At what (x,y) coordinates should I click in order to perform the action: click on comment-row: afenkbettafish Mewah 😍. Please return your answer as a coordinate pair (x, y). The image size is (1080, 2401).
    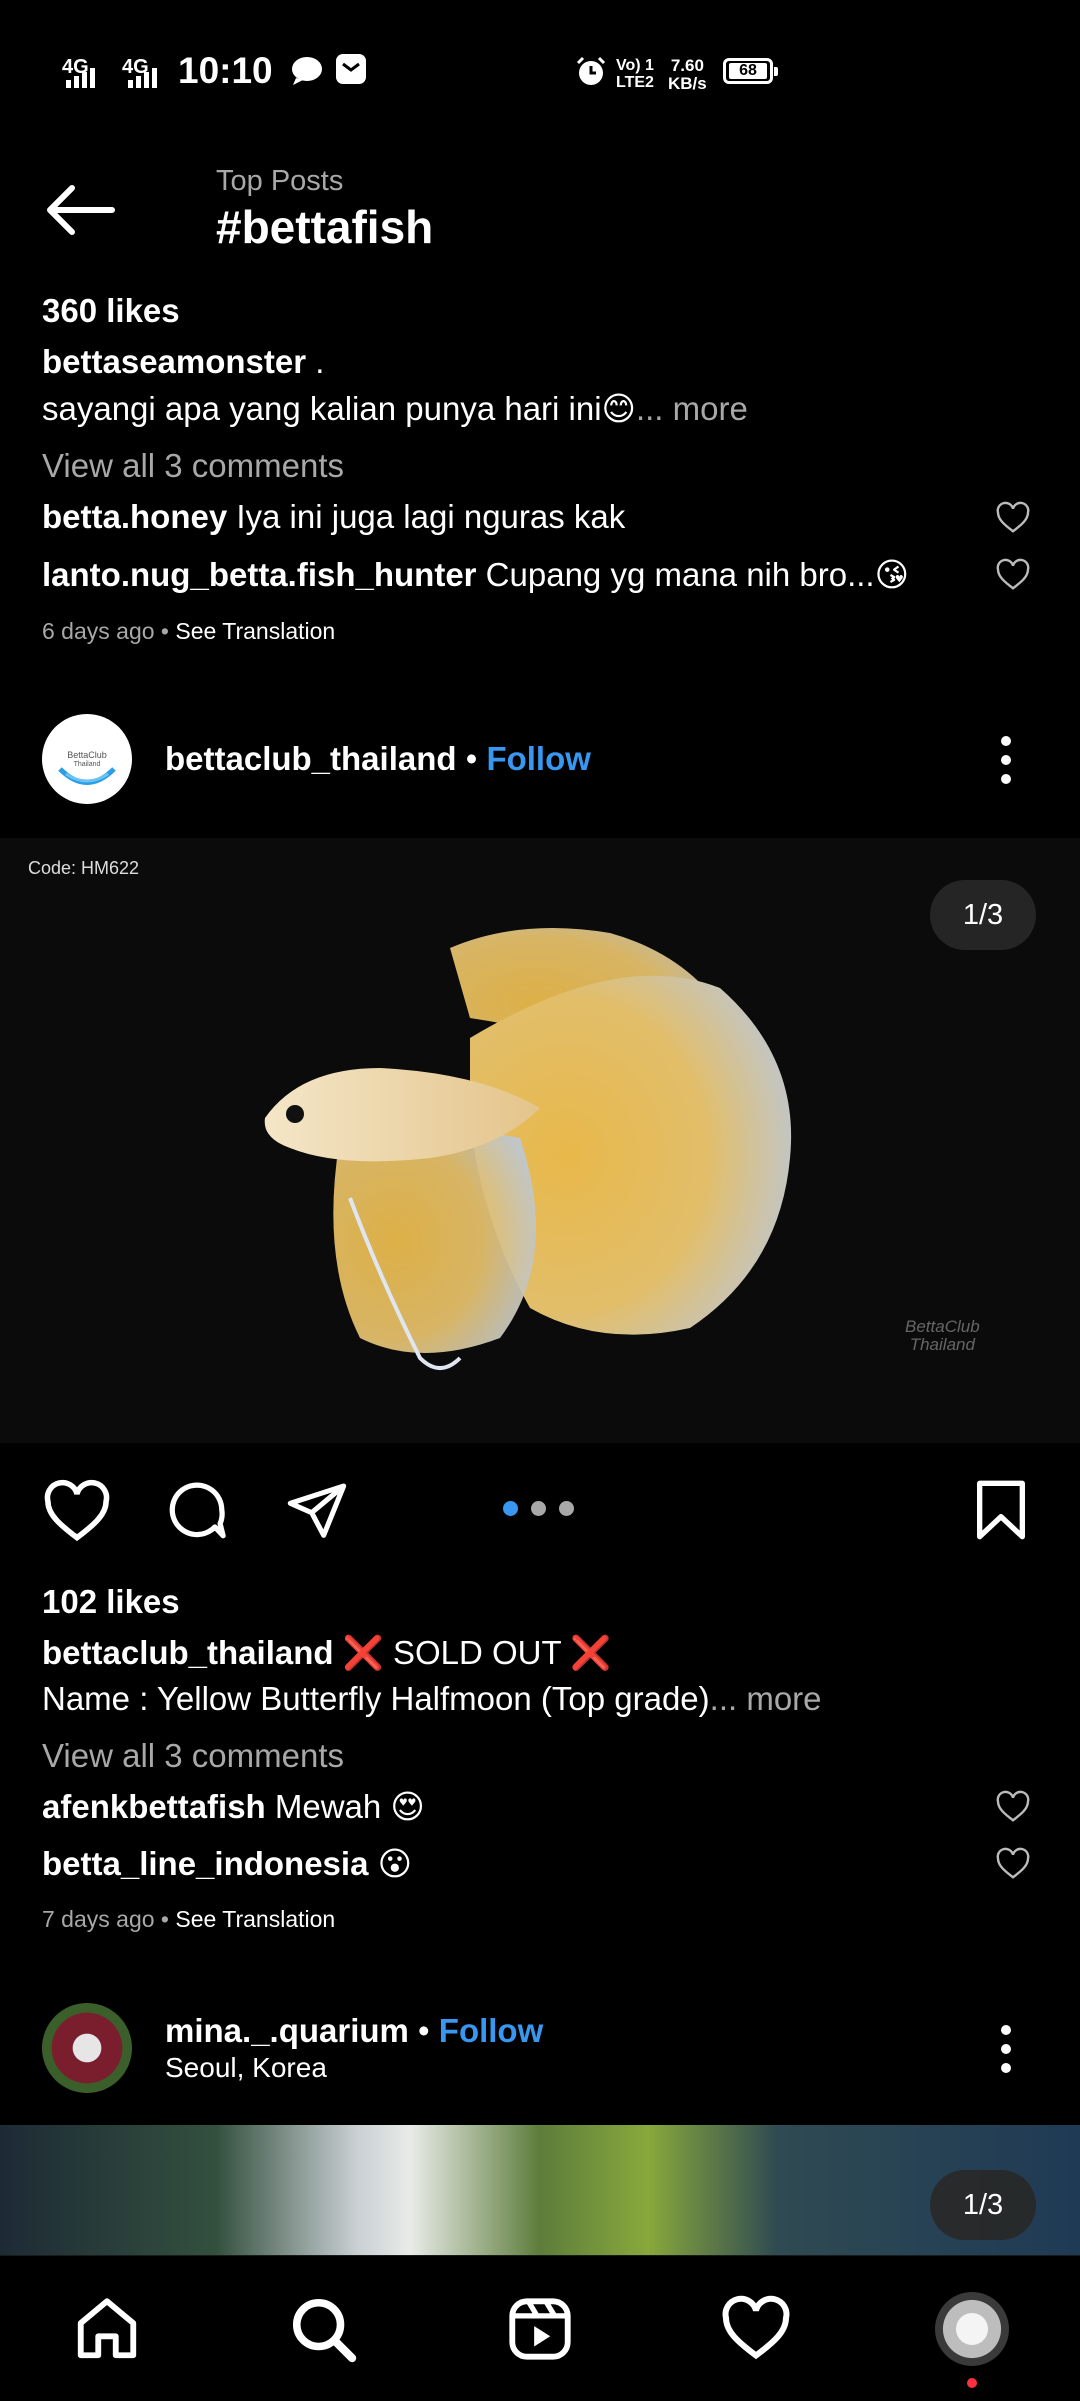
    Looking at the image, I should click on (233, 1806).